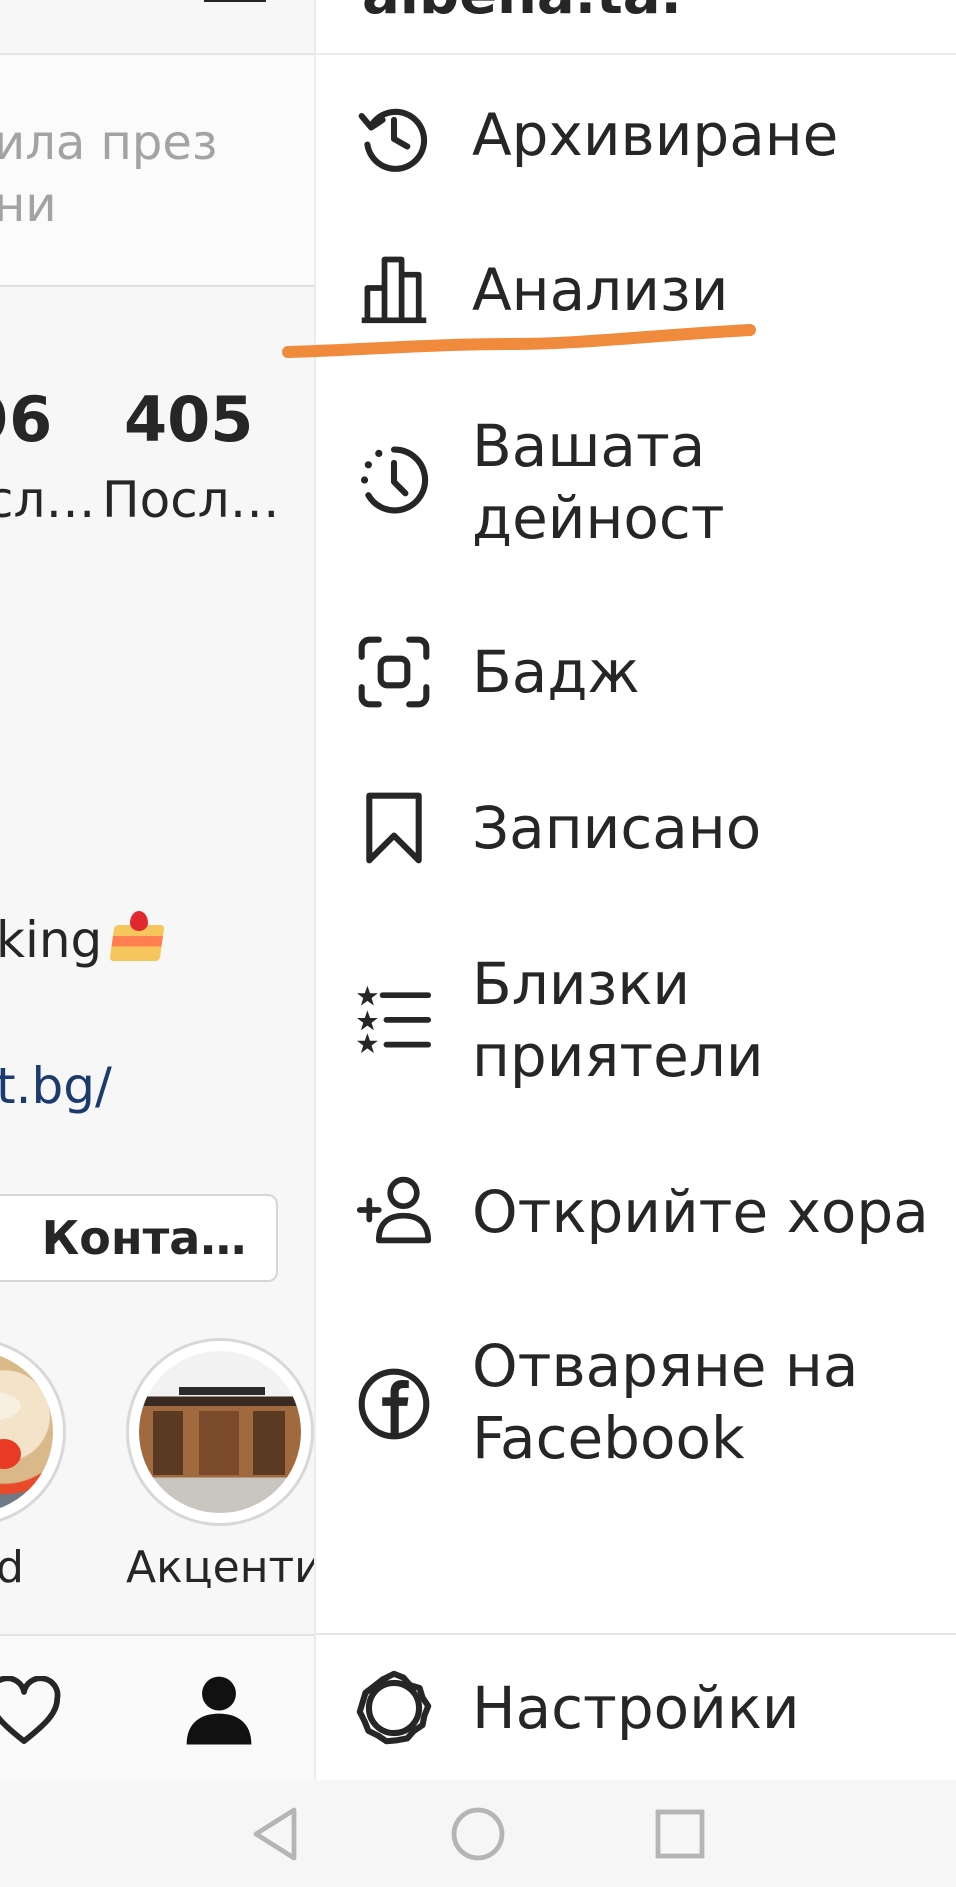 The width and height of the screenshot is (956, 1887). I want to click on info-banner: ила през ни, so click(157, 171).